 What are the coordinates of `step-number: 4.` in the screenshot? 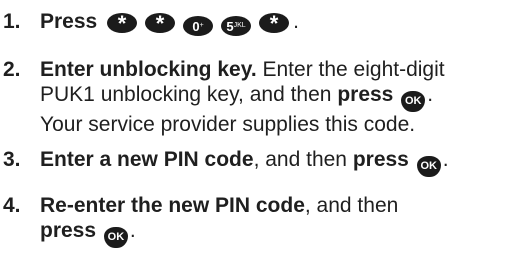 It's located at (12, 205).